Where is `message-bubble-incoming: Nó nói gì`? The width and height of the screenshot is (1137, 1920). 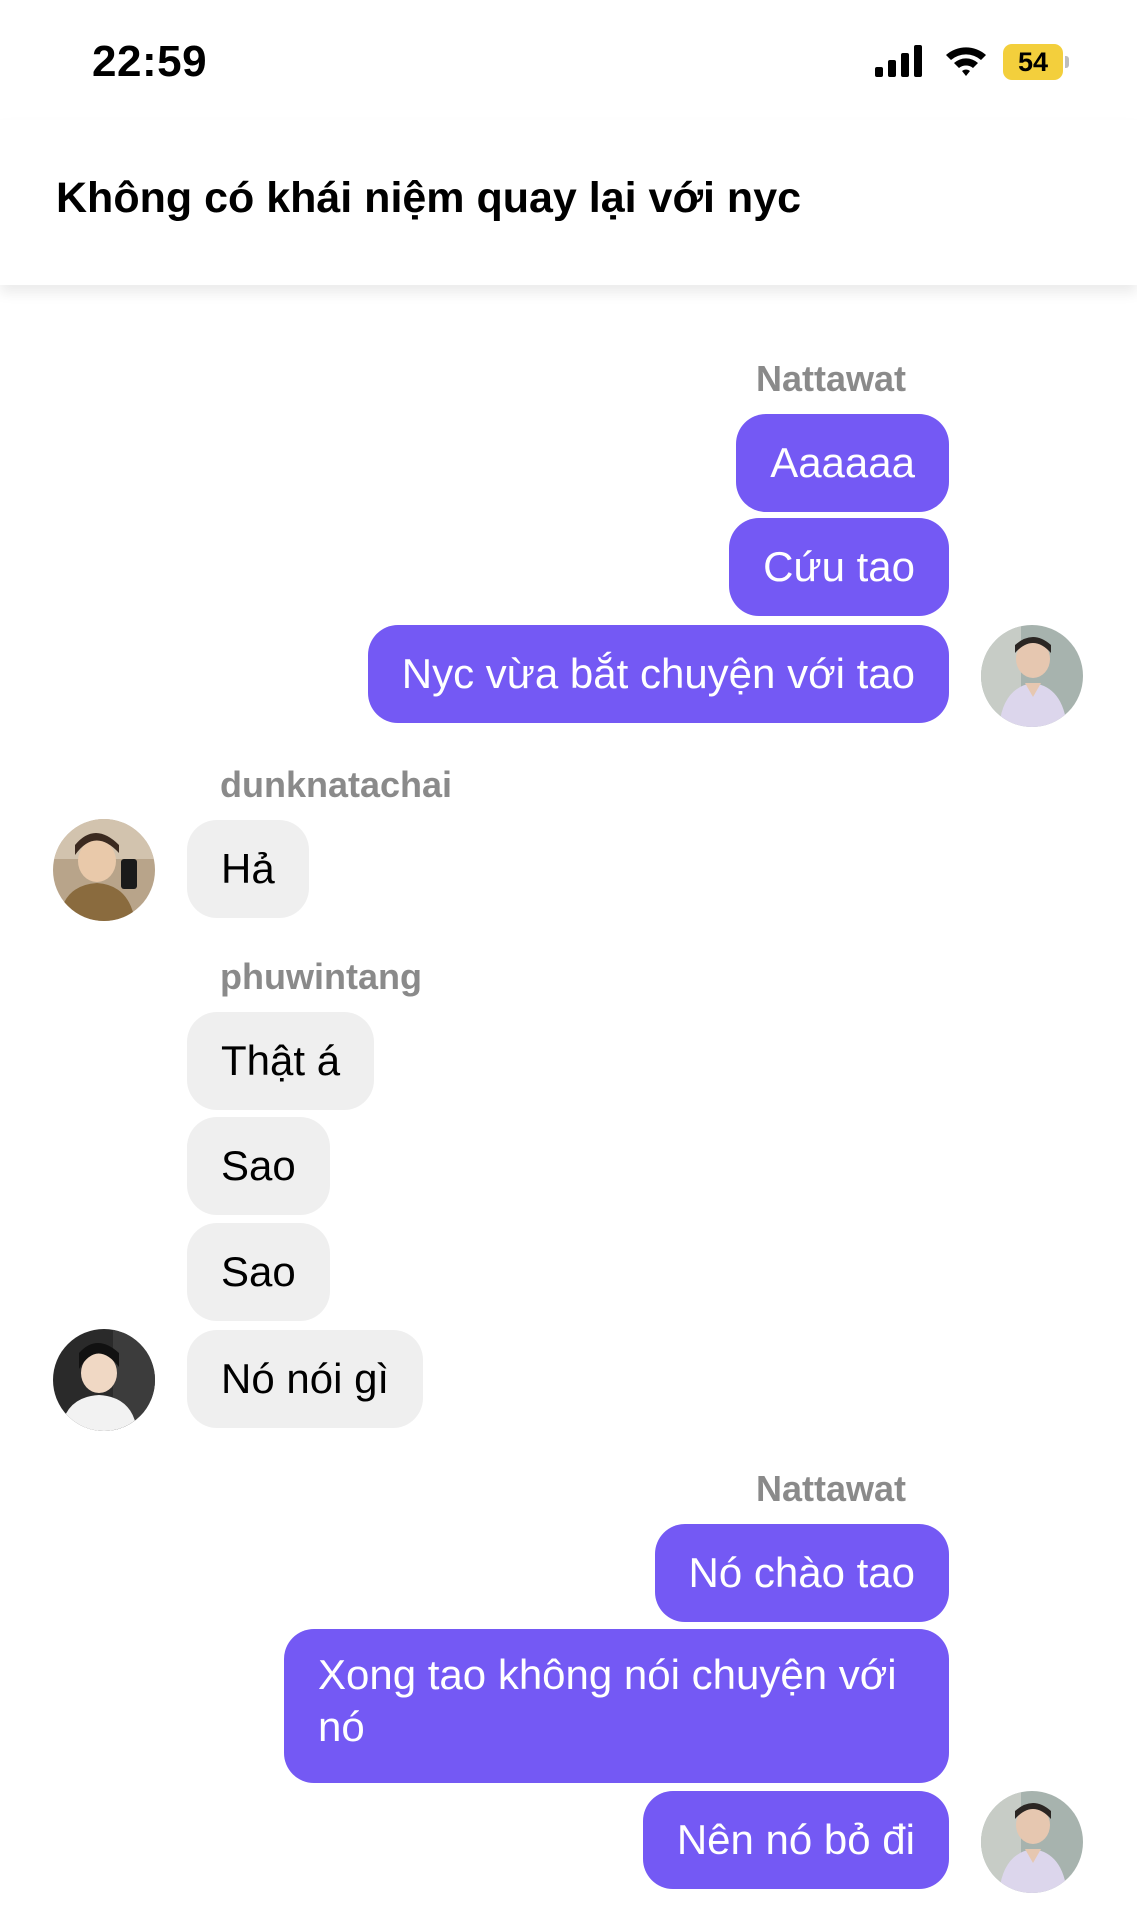 message-bubble-incoming: Nó nói gì is located at coordinates (305, 1379).